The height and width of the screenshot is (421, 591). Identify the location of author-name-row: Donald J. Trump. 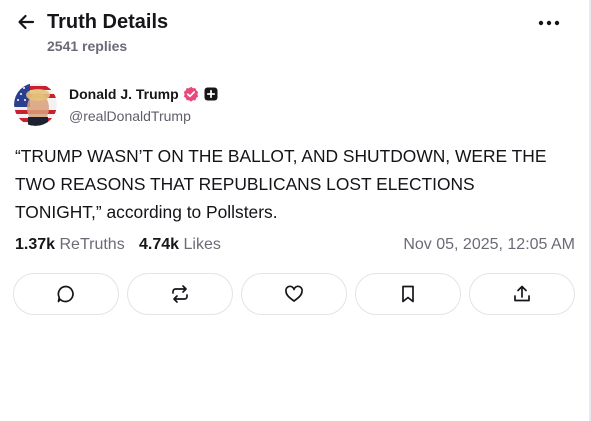
(144, 94).